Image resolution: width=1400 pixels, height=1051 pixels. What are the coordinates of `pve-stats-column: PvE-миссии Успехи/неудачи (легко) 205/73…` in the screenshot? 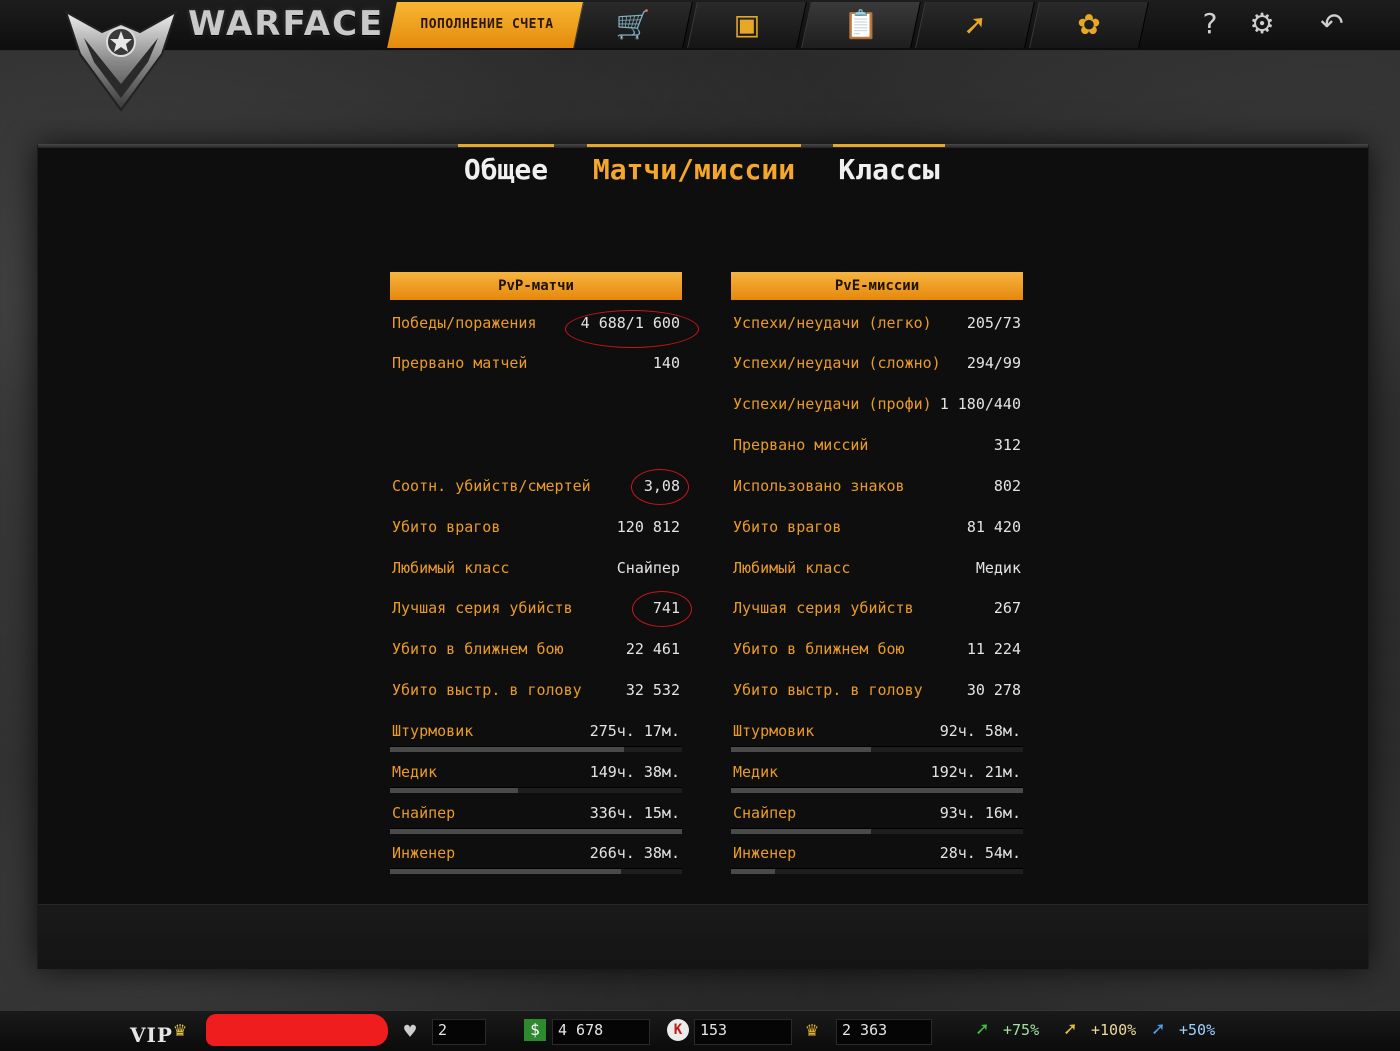 It's located at (877, 573).